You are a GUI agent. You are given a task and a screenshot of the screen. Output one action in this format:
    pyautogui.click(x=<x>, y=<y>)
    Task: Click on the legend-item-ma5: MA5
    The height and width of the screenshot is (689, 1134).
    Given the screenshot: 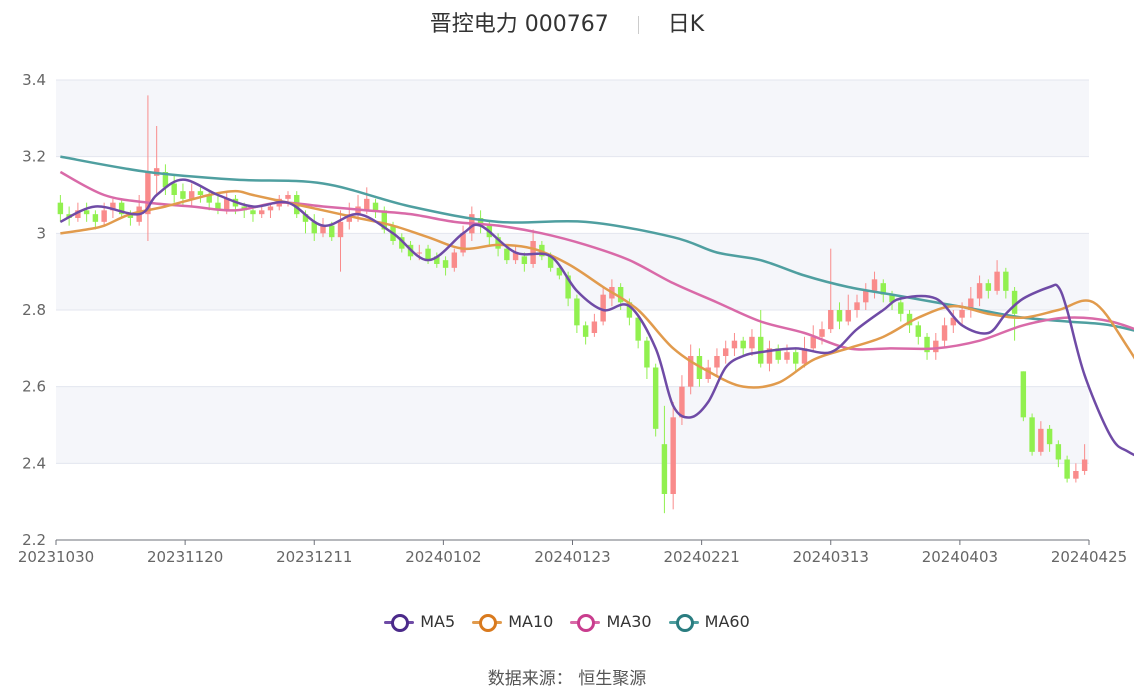 What is the action you would take?
    pyautogui.click(x=420, y=622)
    